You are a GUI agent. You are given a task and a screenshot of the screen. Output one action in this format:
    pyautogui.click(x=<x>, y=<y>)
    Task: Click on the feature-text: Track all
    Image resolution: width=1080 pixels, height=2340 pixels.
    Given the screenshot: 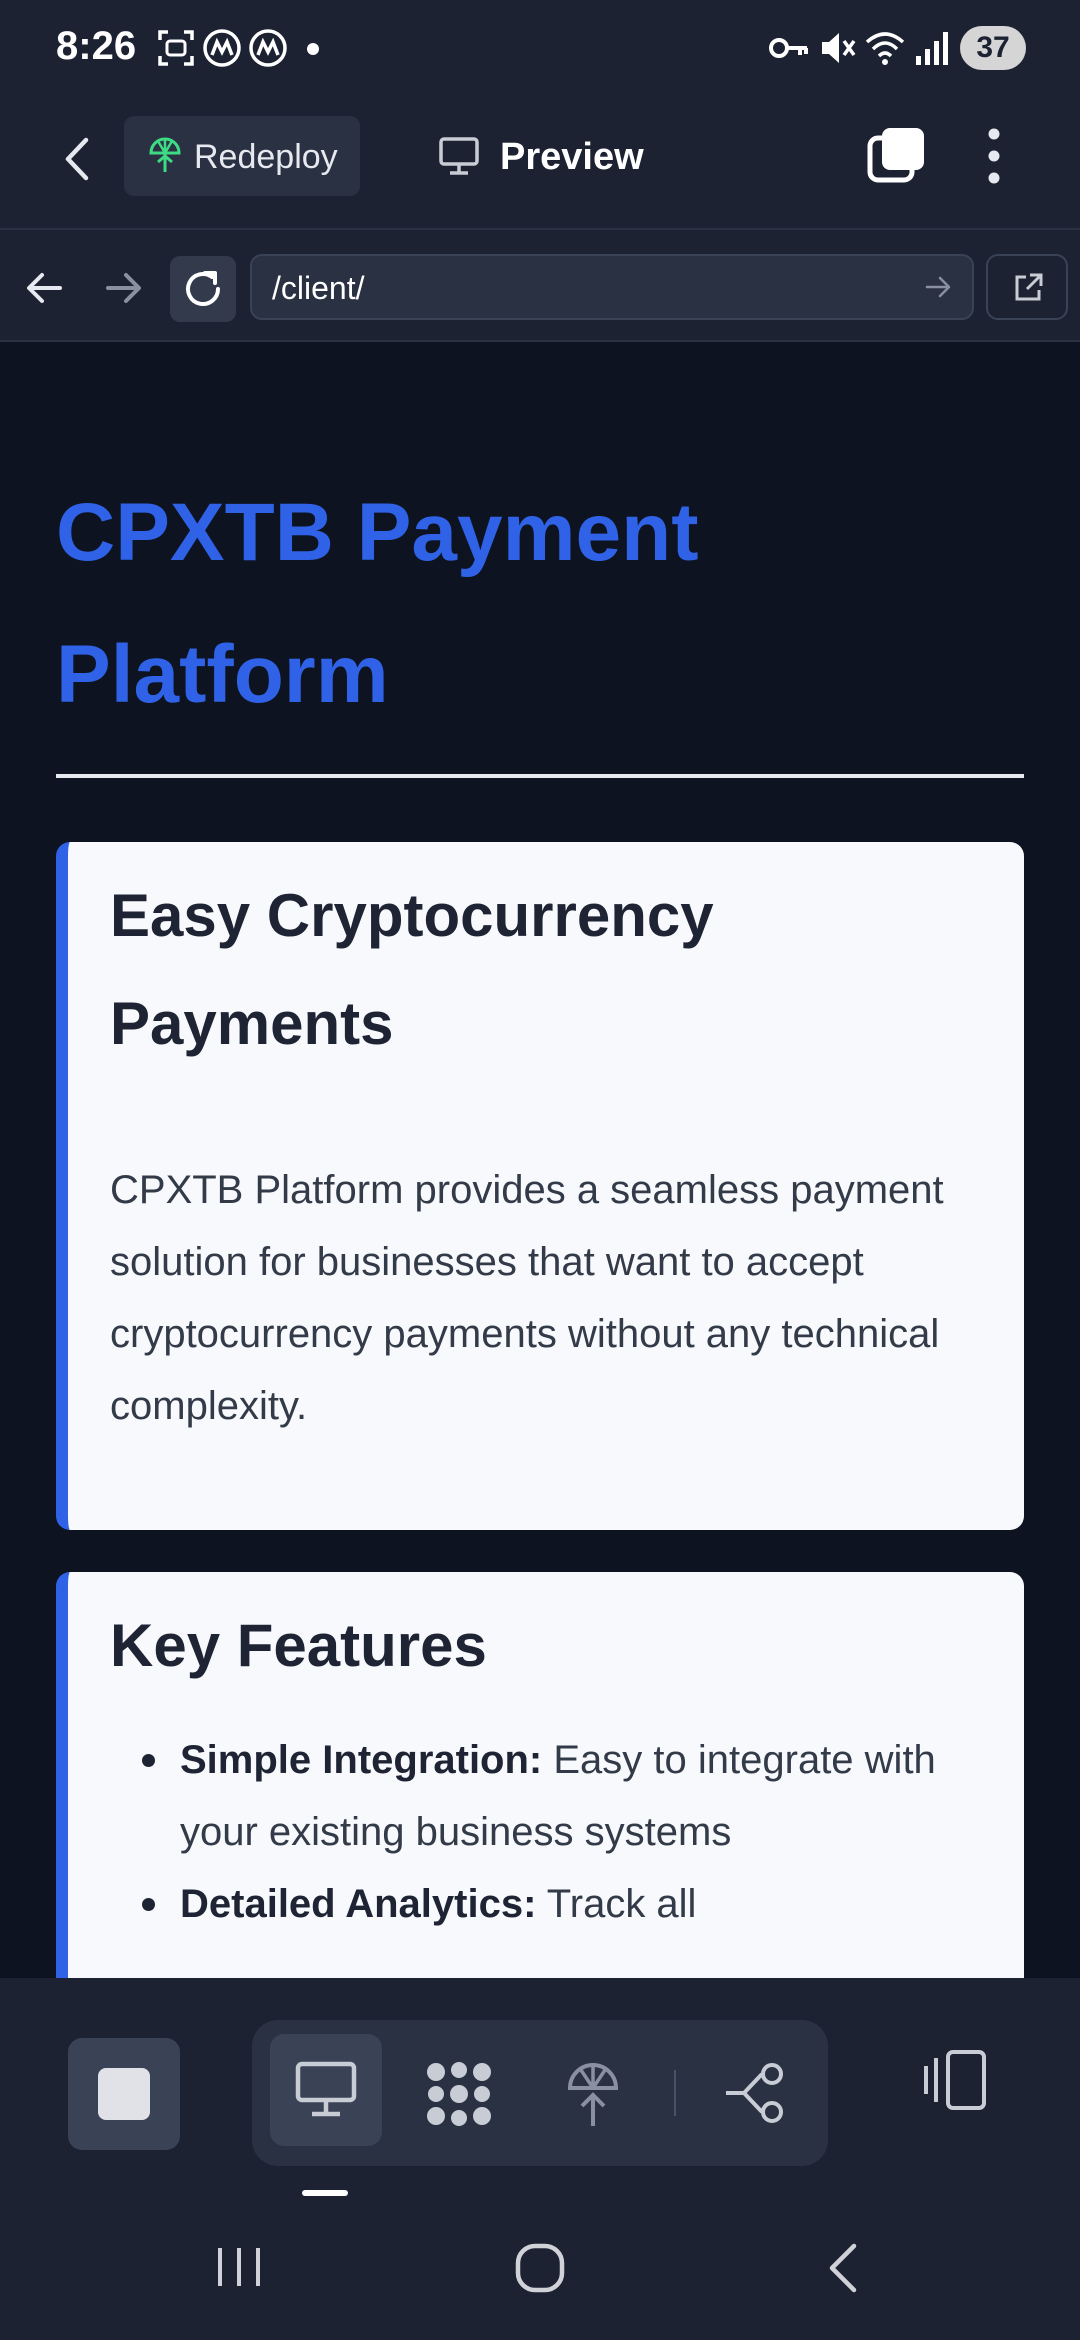 What is the action you would take?
    pyautogui.click(x=621, y=1904)
    